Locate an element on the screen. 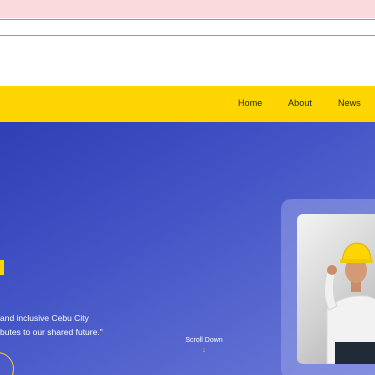 This screenshot has width=375, height=375. hero-quote-line-1: and inclusive Cebu City is located at coordinates (44, 318).